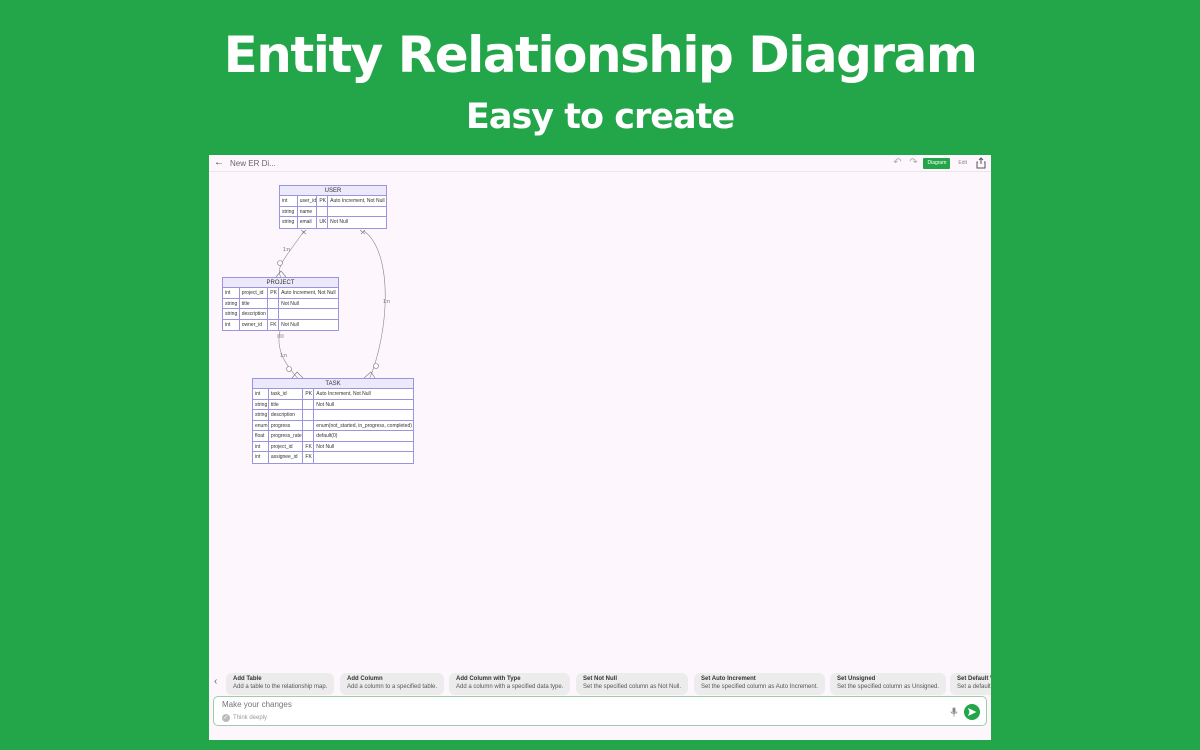 The height and width of the screenshot is (750, 1200). Describe the element at coordinates (728, 679) in the screenshot. I see `suggestion-title: Set Auto Increment` at that location.